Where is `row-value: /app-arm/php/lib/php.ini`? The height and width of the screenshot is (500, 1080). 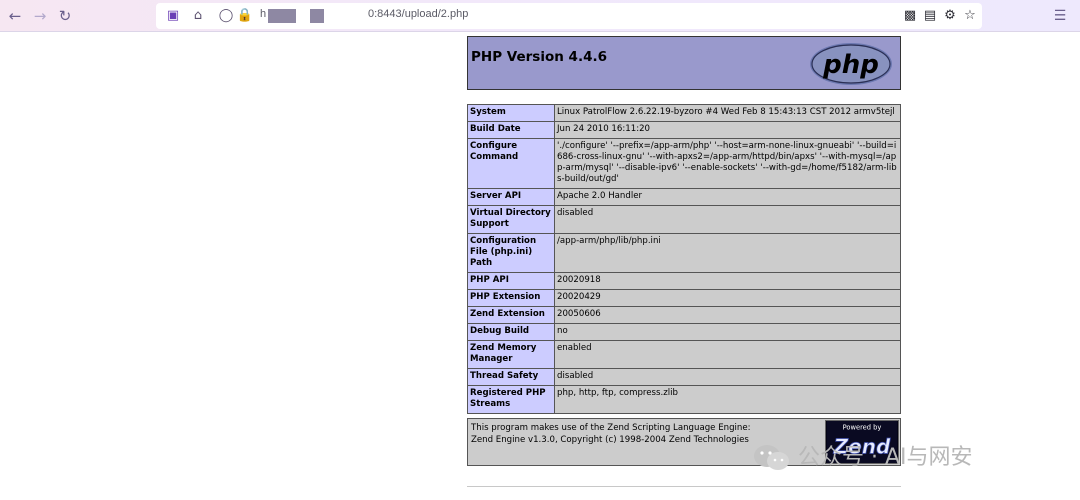 row-value: /app-arm/php/lib/php.ini is located at coordinates (727, 253).